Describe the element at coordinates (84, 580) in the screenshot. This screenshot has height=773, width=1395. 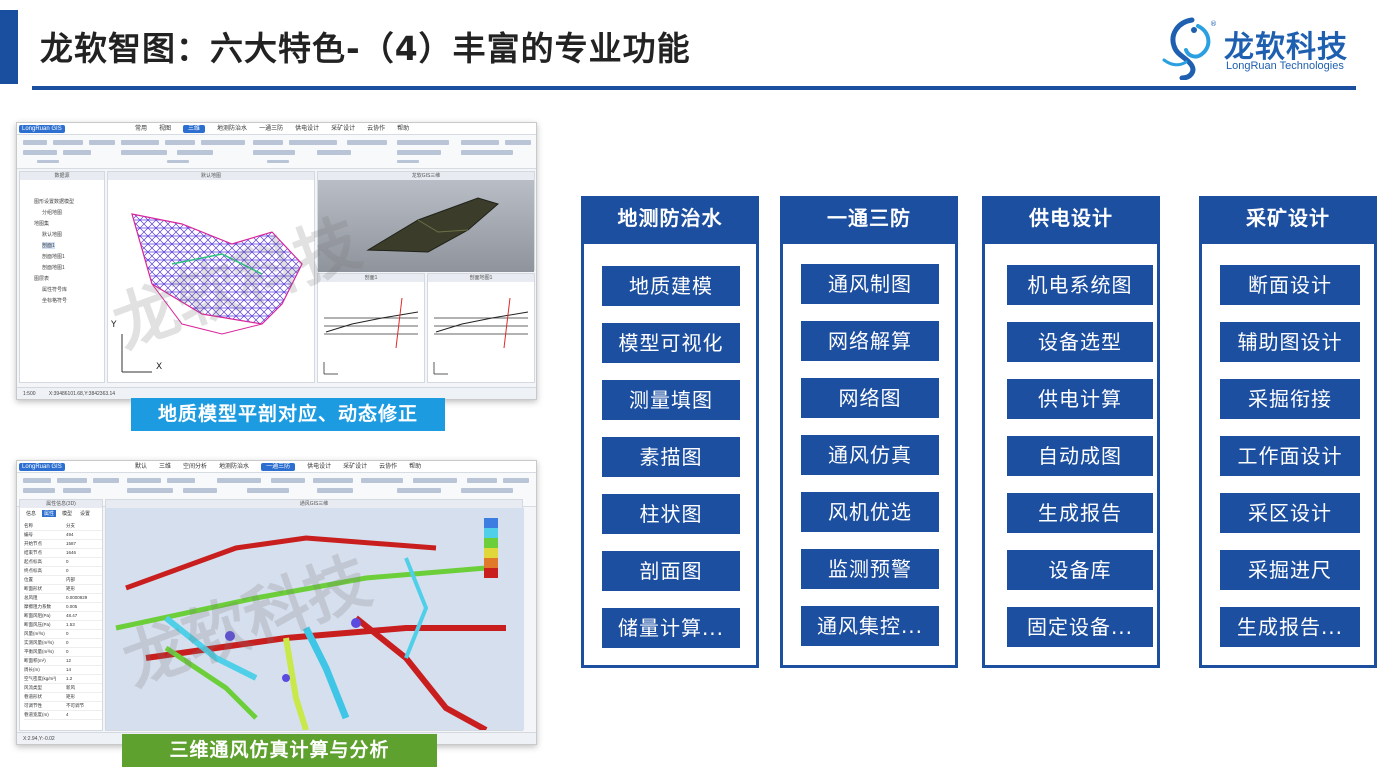
I see `property-value: 内部` at that location.